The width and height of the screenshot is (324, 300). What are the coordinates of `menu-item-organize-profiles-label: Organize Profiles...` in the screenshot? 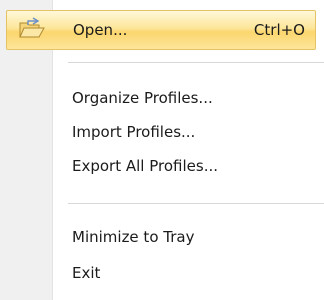 It's located at (142, 98).